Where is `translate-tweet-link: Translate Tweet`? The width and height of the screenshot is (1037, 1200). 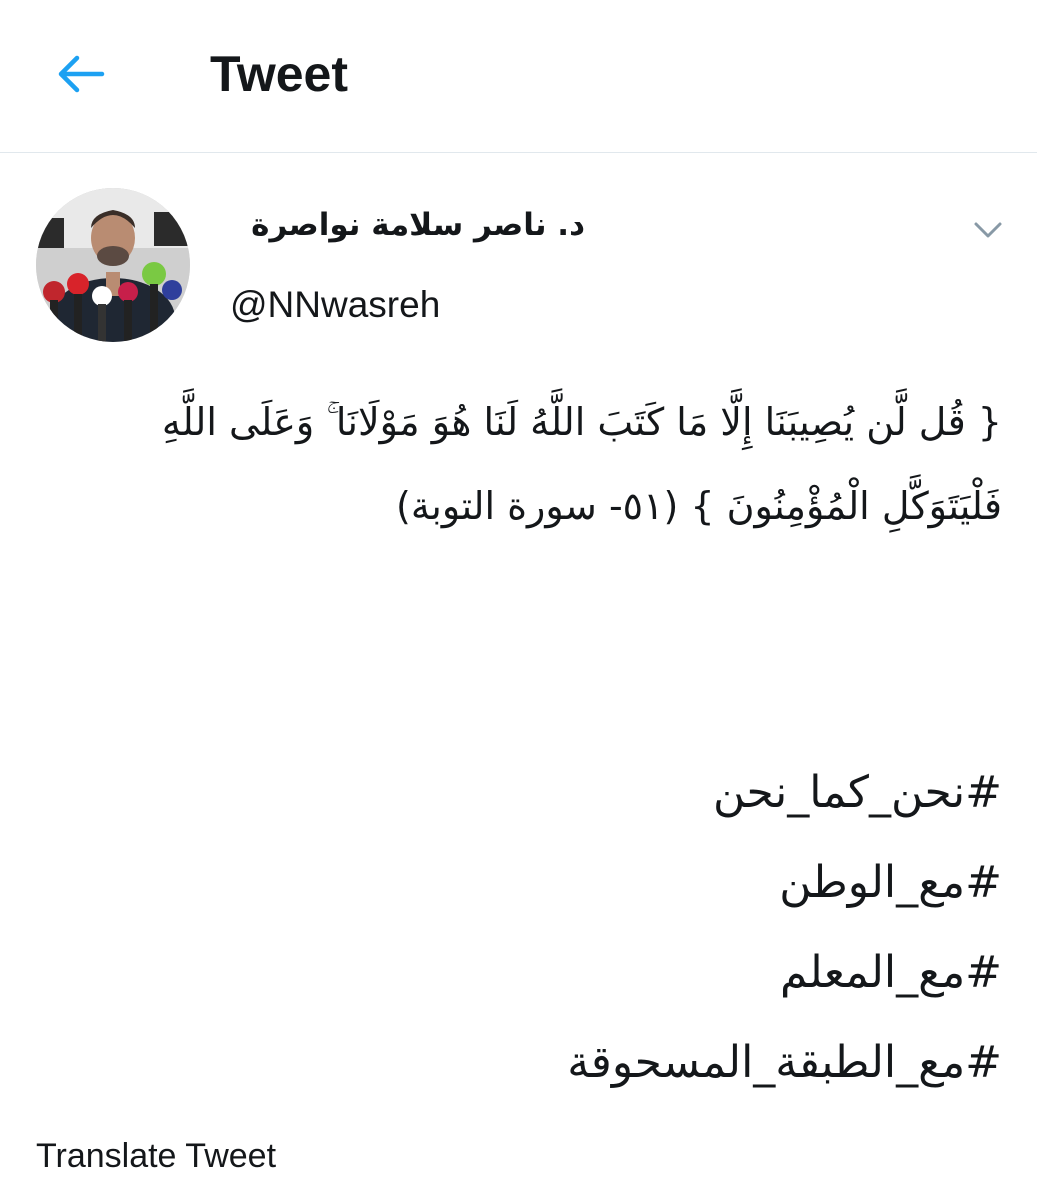 translate-tweet-link: Translate Tweet is located at coordinates (156, 1156).